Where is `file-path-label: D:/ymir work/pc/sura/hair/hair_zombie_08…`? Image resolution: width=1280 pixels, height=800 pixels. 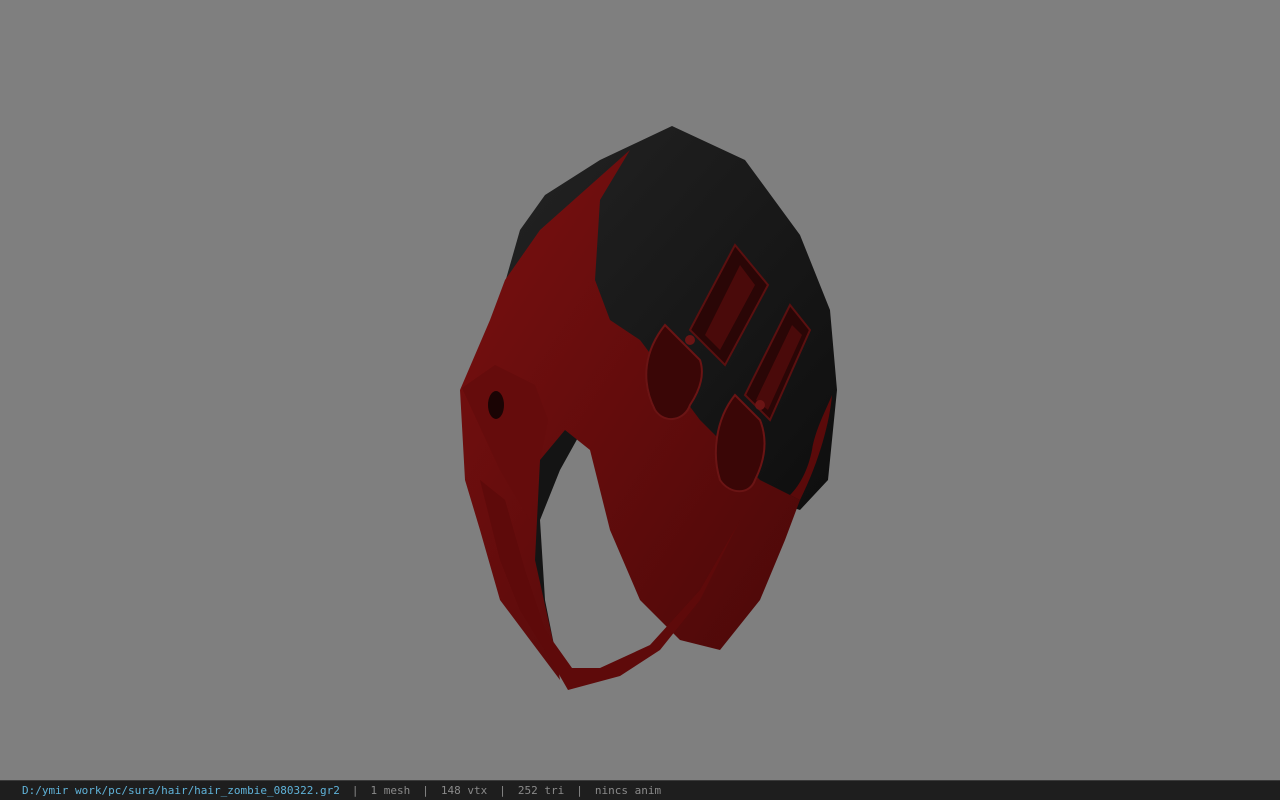 file-path-label: D:/ymir work/pc/sura/hair/hair_zombie_08… is located at coordinates (181, 790).